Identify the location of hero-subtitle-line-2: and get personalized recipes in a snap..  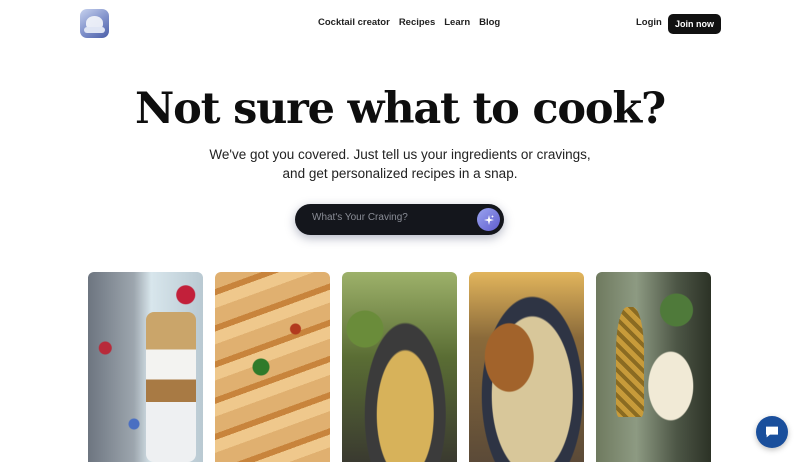
(400, 173).